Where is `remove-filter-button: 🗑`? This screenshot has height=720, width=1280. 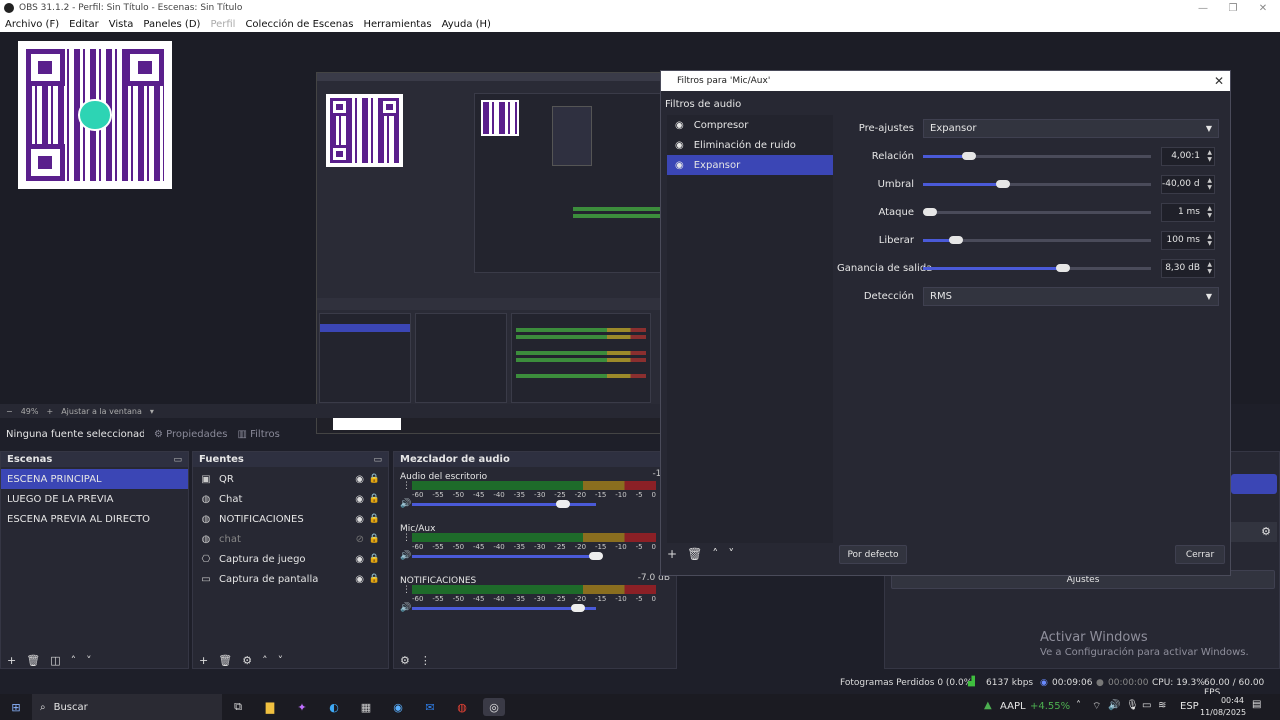 remove-filter-button: 🗑 is located at coordinates (694, 554).